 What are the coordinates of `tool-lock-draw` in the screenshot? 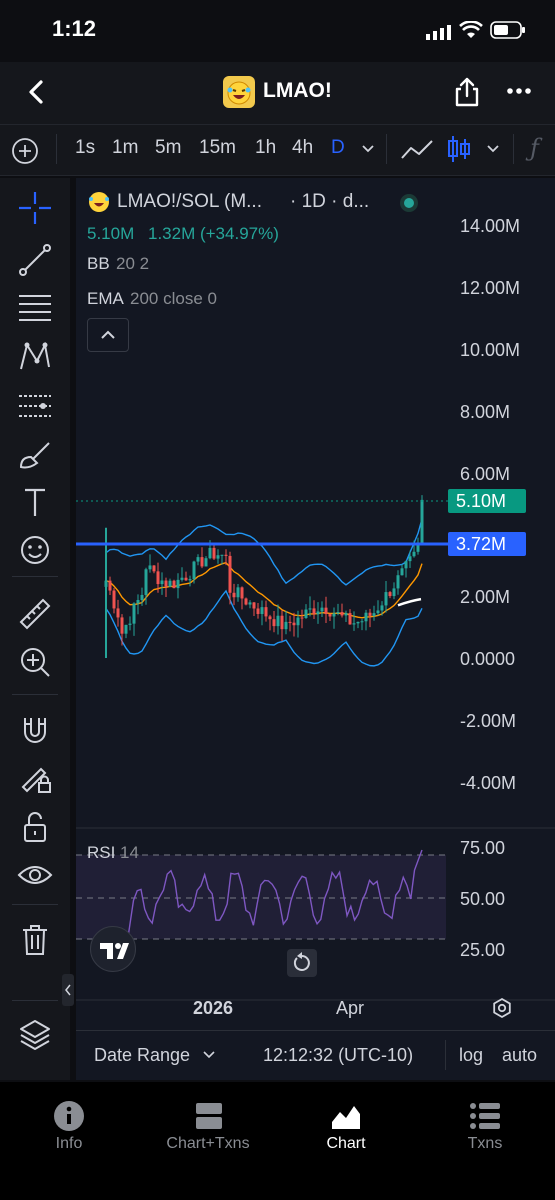 It's located at (35, 777).